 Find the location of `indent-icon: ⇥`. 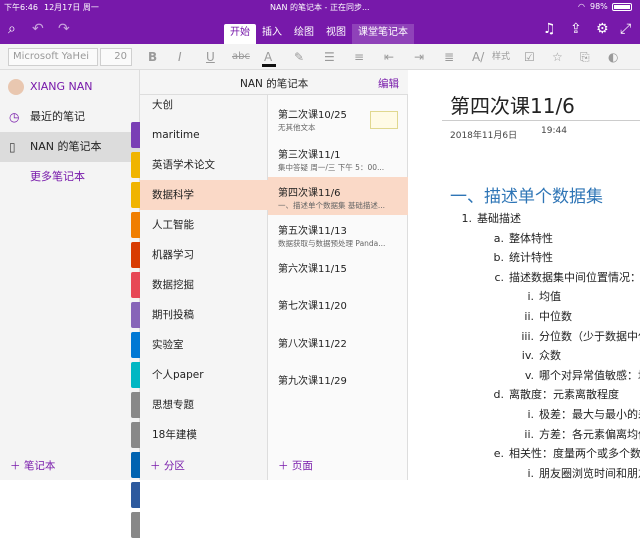

indent-icon: ⇥ is located at coordinates (419, 57).